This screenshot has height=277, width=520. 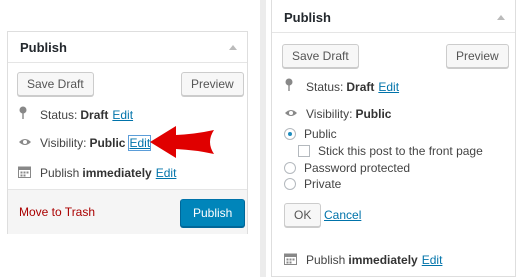 I want to click on radio-private: Private, so click(x=312, y=184).